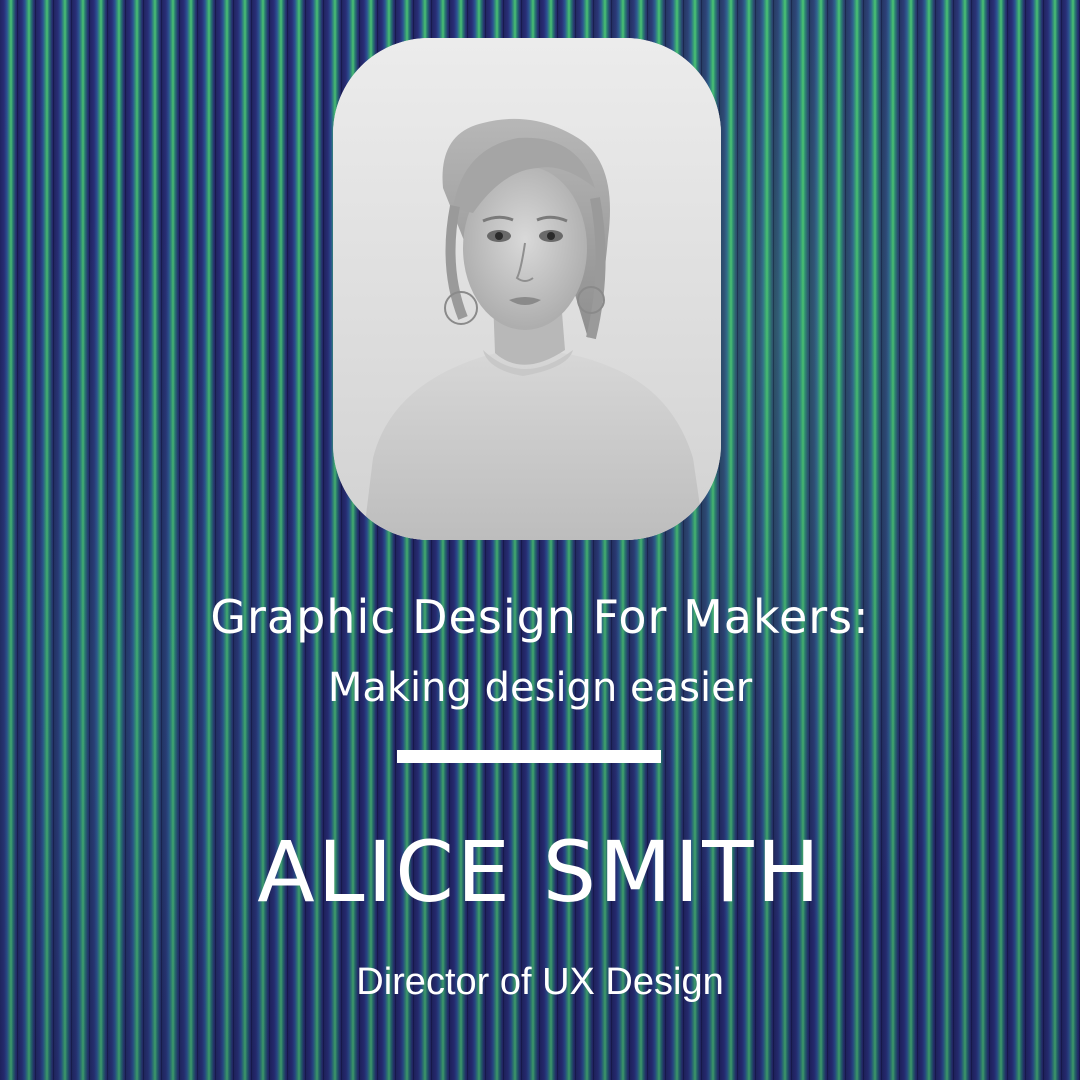 The height and width of the screenshot is (1080, 1080). What do you see at coordinates (540, 982) in the screenshot?
I see `speaker-role: Director of UX Design` at bounding box center [540, 982].